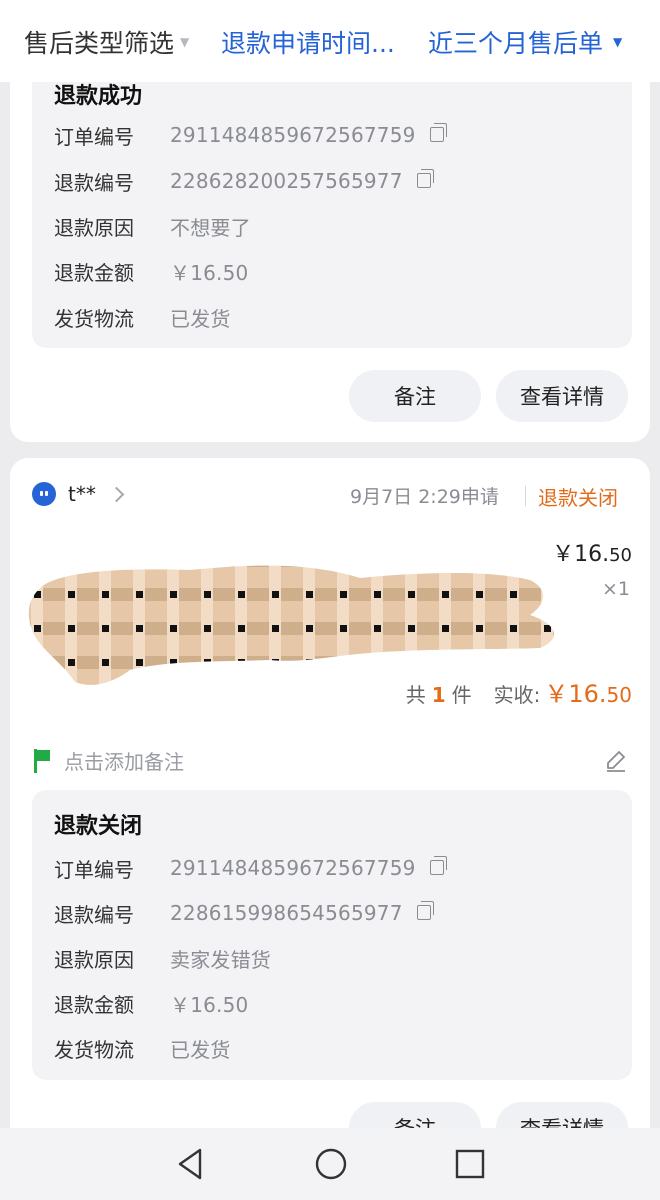 Image resolution: width=660 pixels, height=1200 pixels. I want to click on filter-label: 售后类型筛选, so click(99, 43).